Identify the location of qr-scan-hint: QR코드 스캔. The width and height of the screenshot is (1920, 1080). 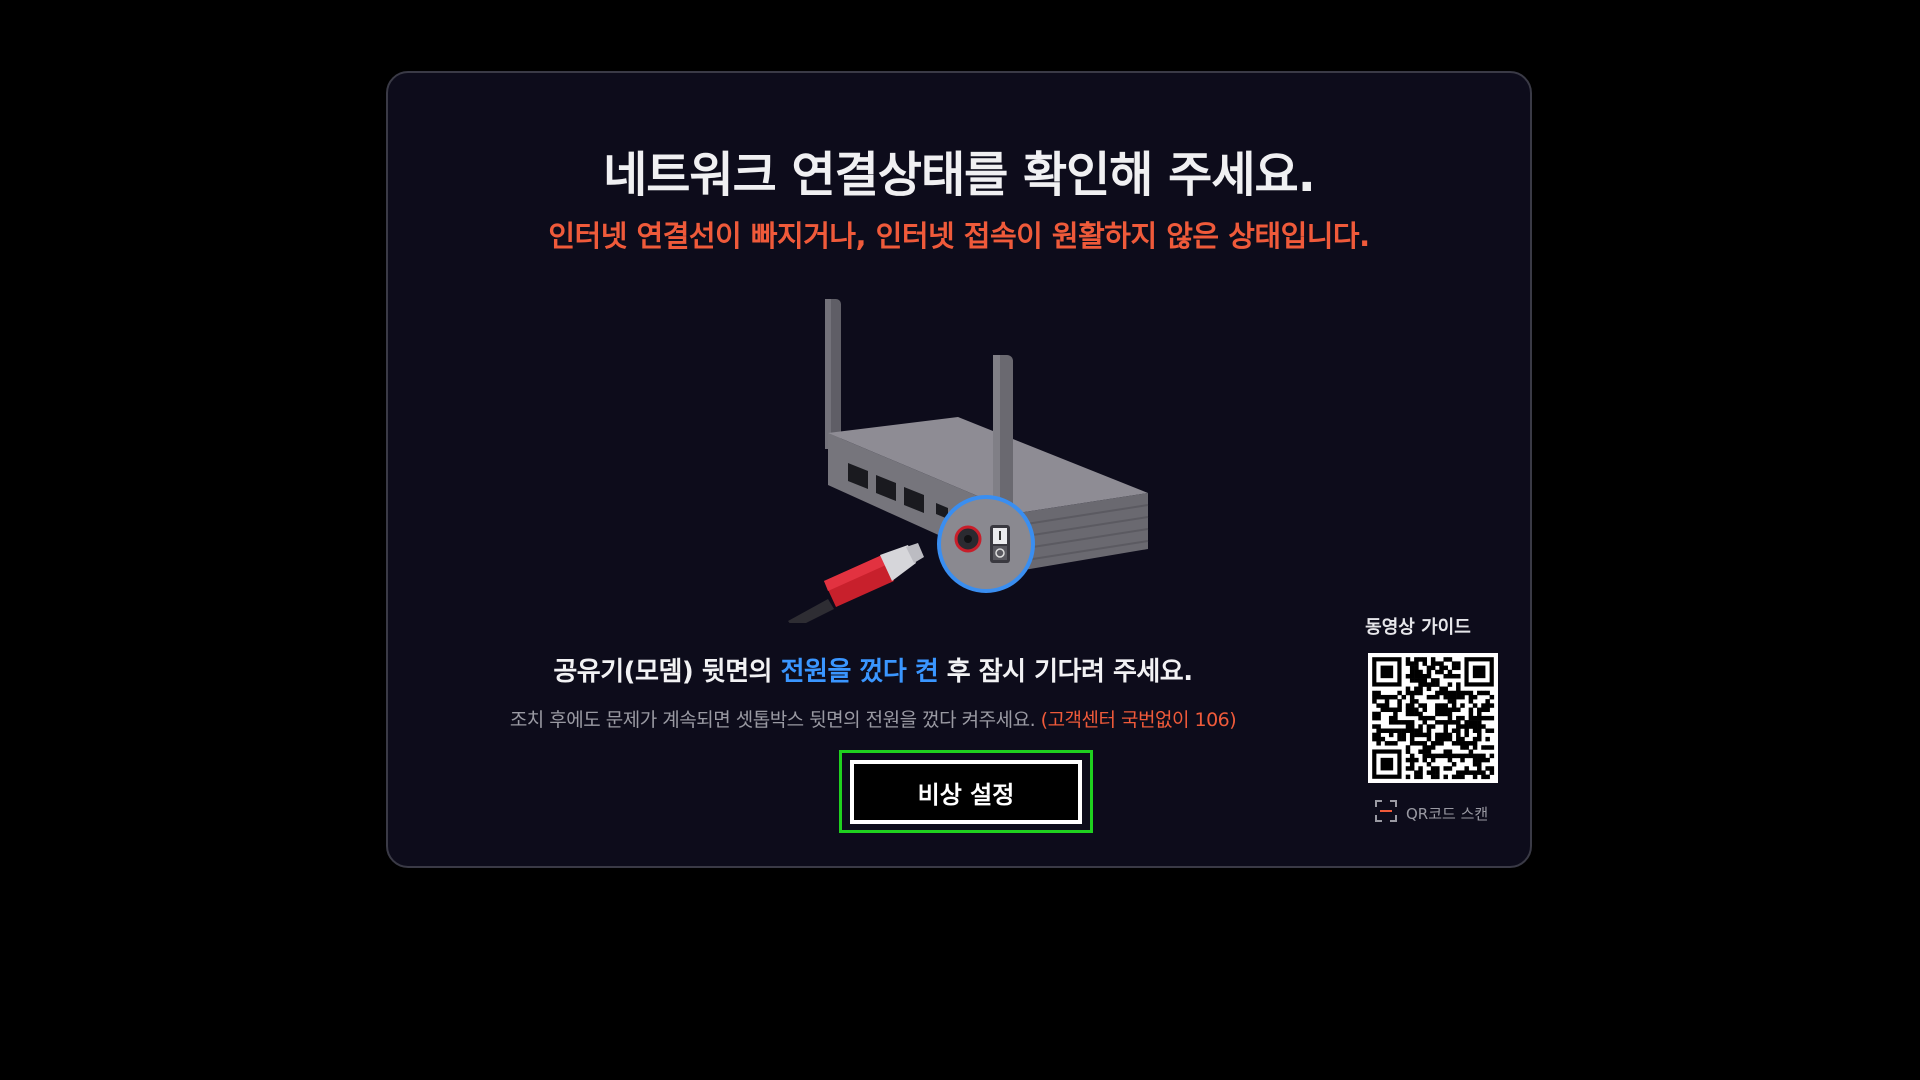
(1431, 813).